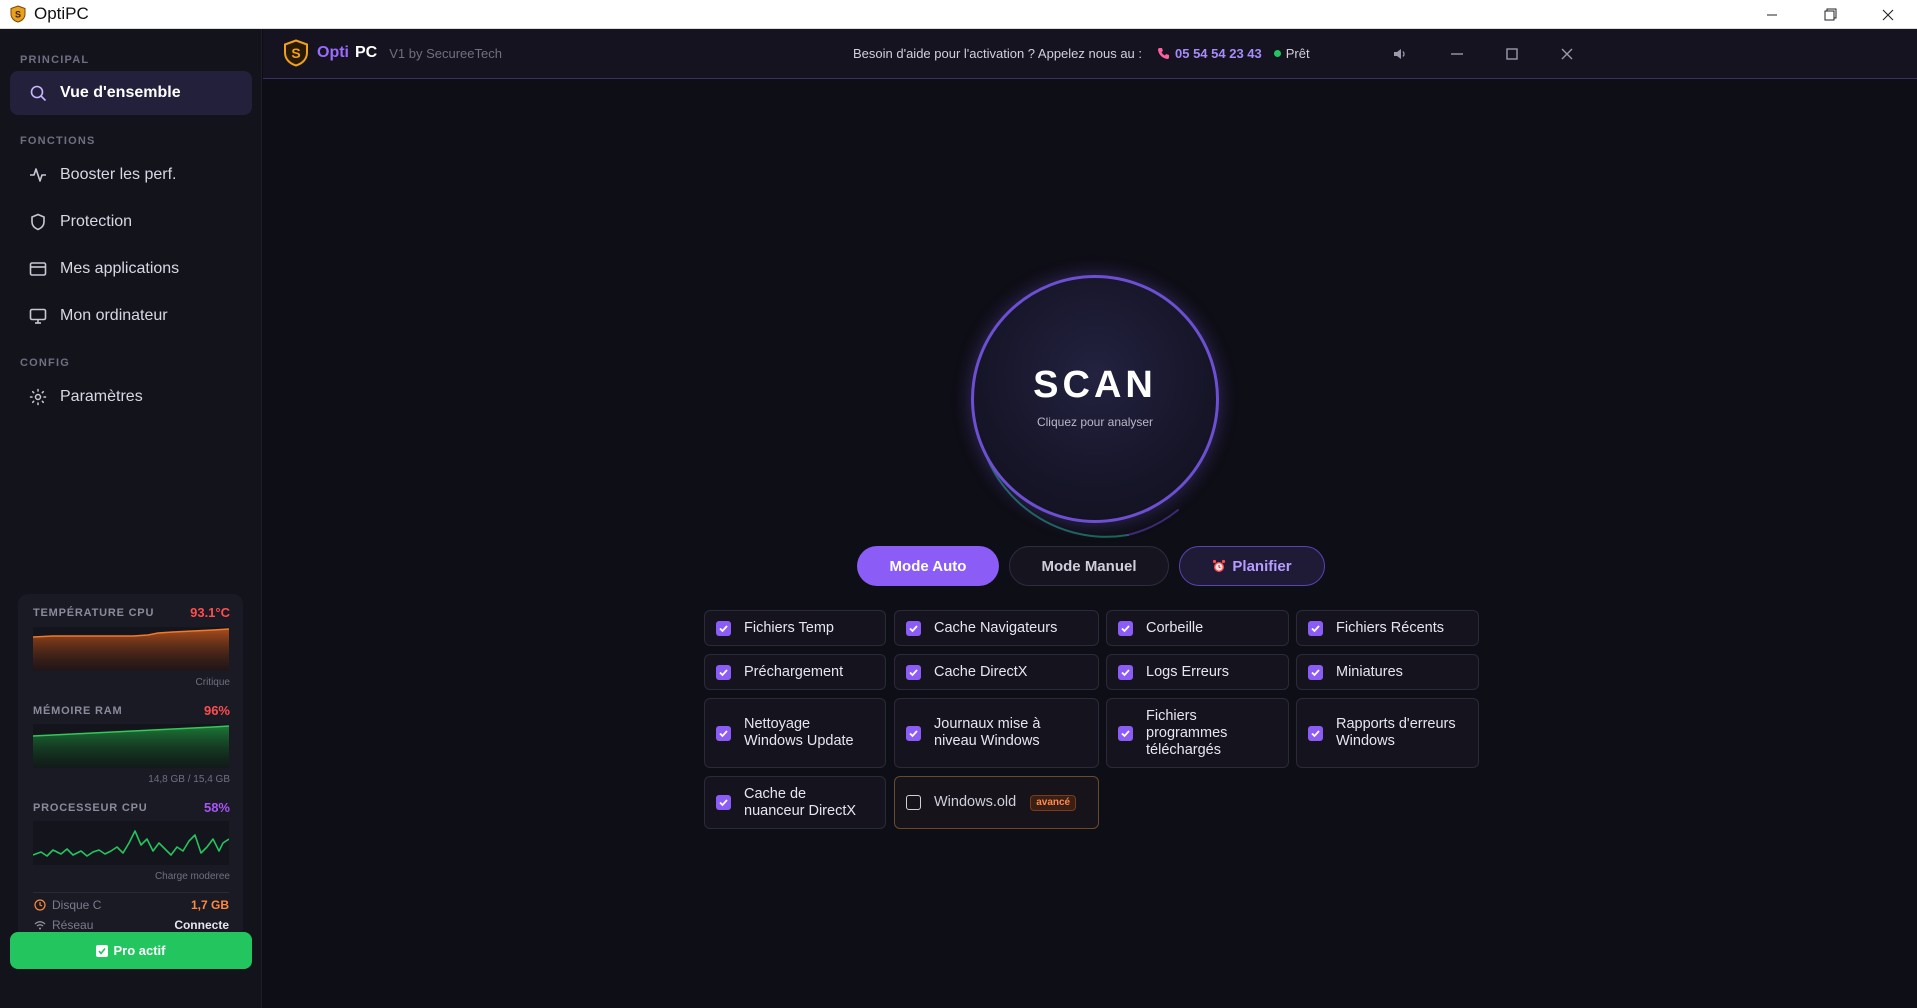 Image resolution: width=1917 pixels, height=1008 pixels. I want to click on disk-label: Disque C, so click(77, 905).